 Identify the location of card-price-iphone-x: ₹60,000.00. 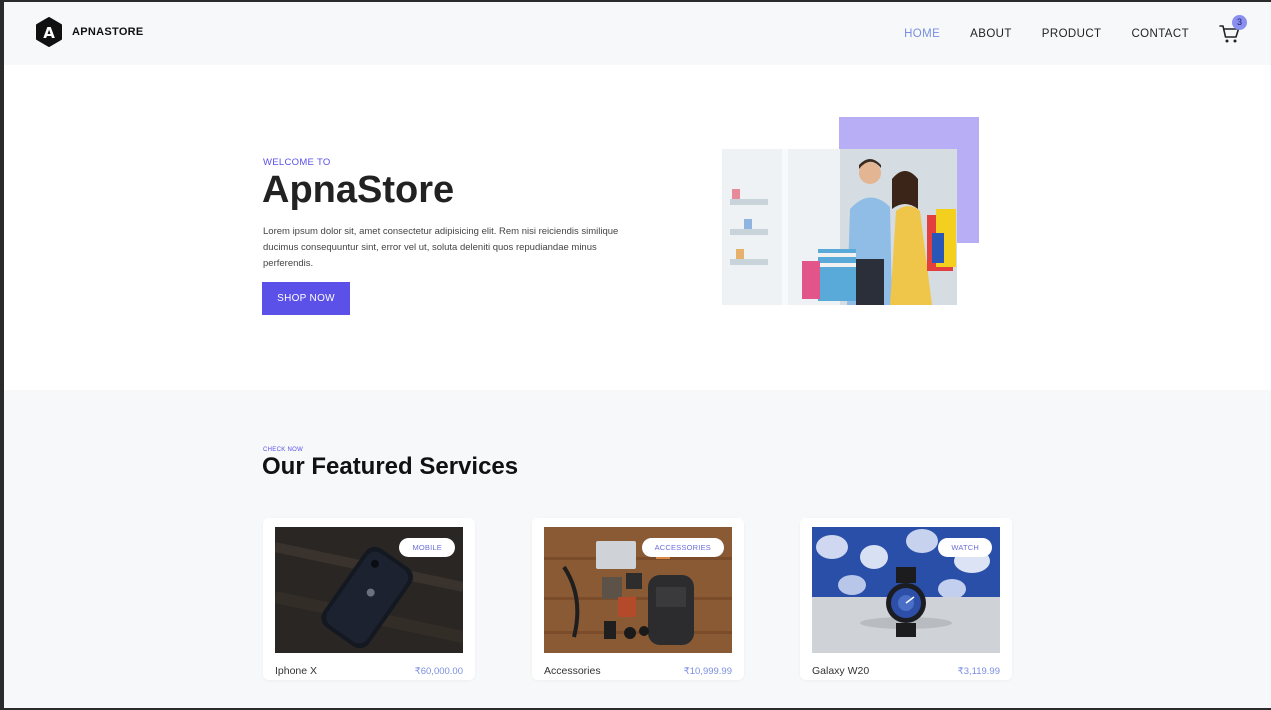
(438, 671).